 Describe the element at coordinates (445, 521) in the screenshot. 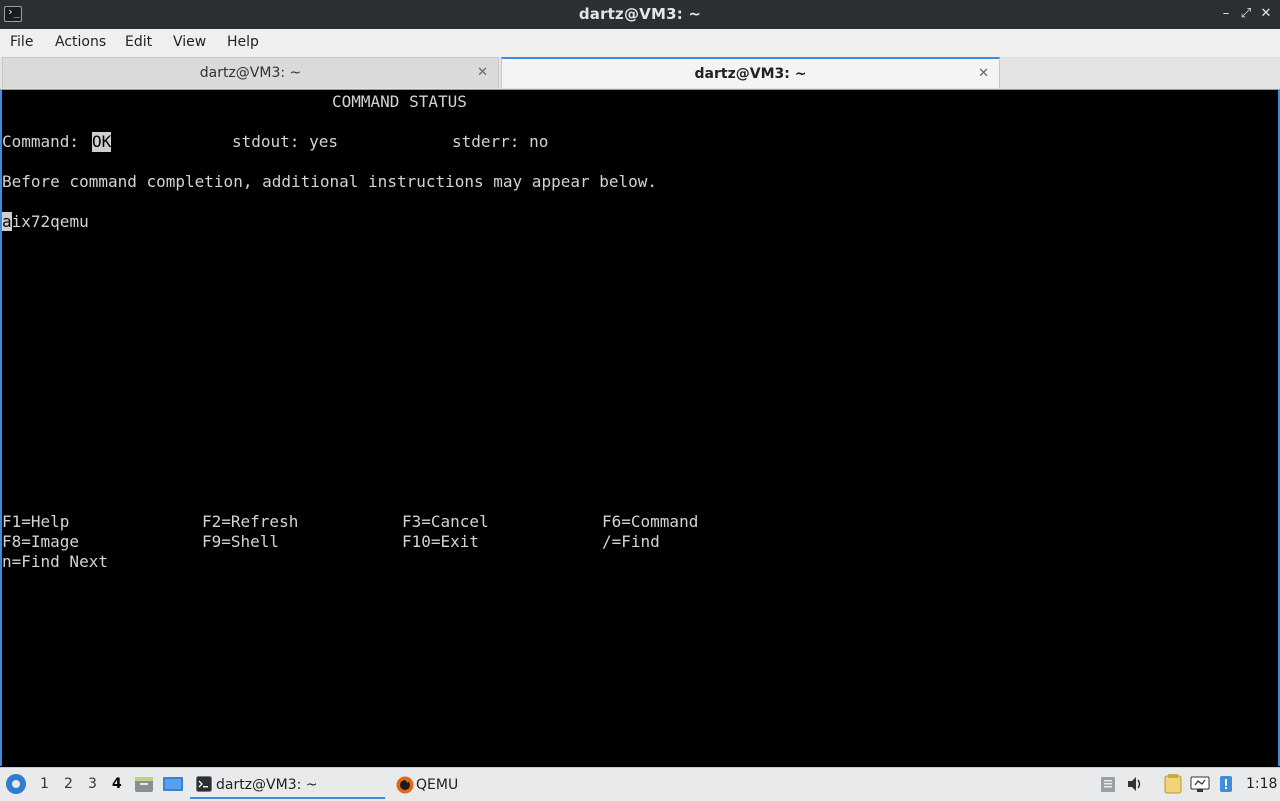

I see `key-f3-cancel: F3=Cancel` at that location.